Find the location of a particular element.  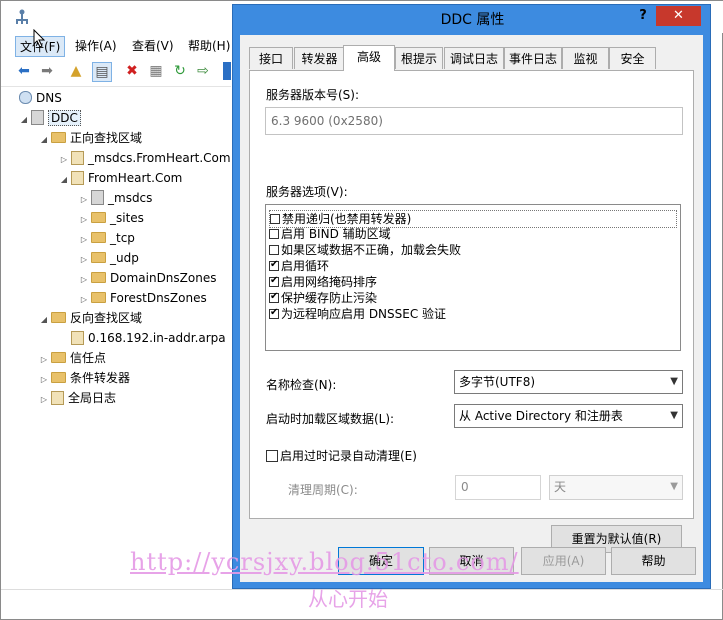

menu-help: 帮助(H) is located at coordinates (209, 45).